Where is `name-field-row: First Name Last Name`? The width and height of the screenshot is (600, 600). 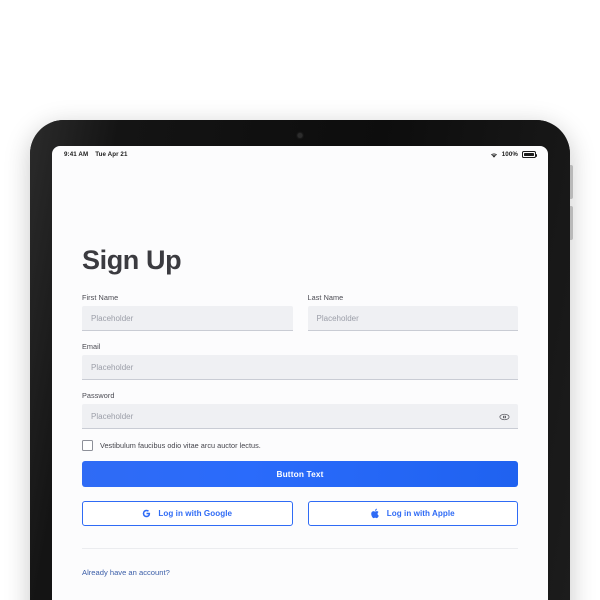
name-field-row: First Name Last Name is located at coordinates (300, 317).